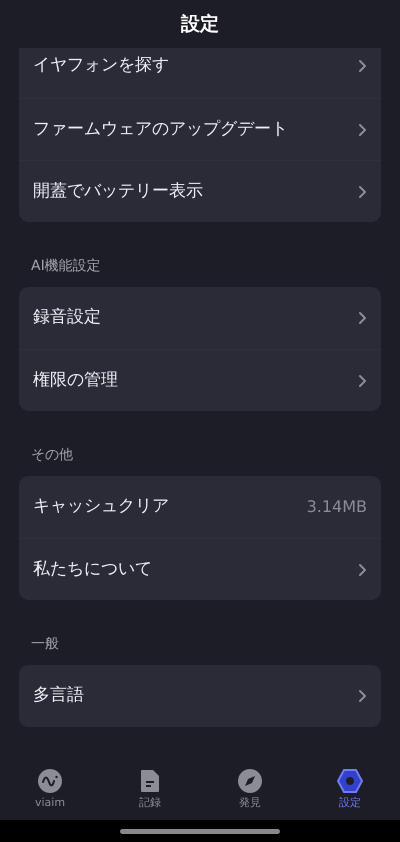 This screenshot has height=842, width=400. Describe the element at coordinates (67, 318) in the screenshot. I see `row-label: 録音設定` at that location.